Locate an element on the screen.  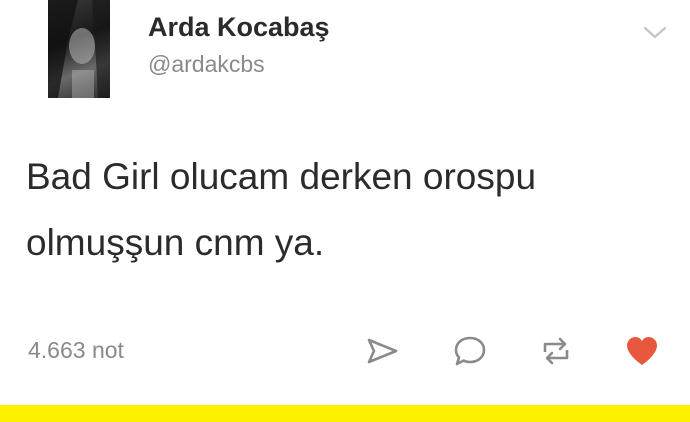
highlight-bar is located at coordinates (345, 413).